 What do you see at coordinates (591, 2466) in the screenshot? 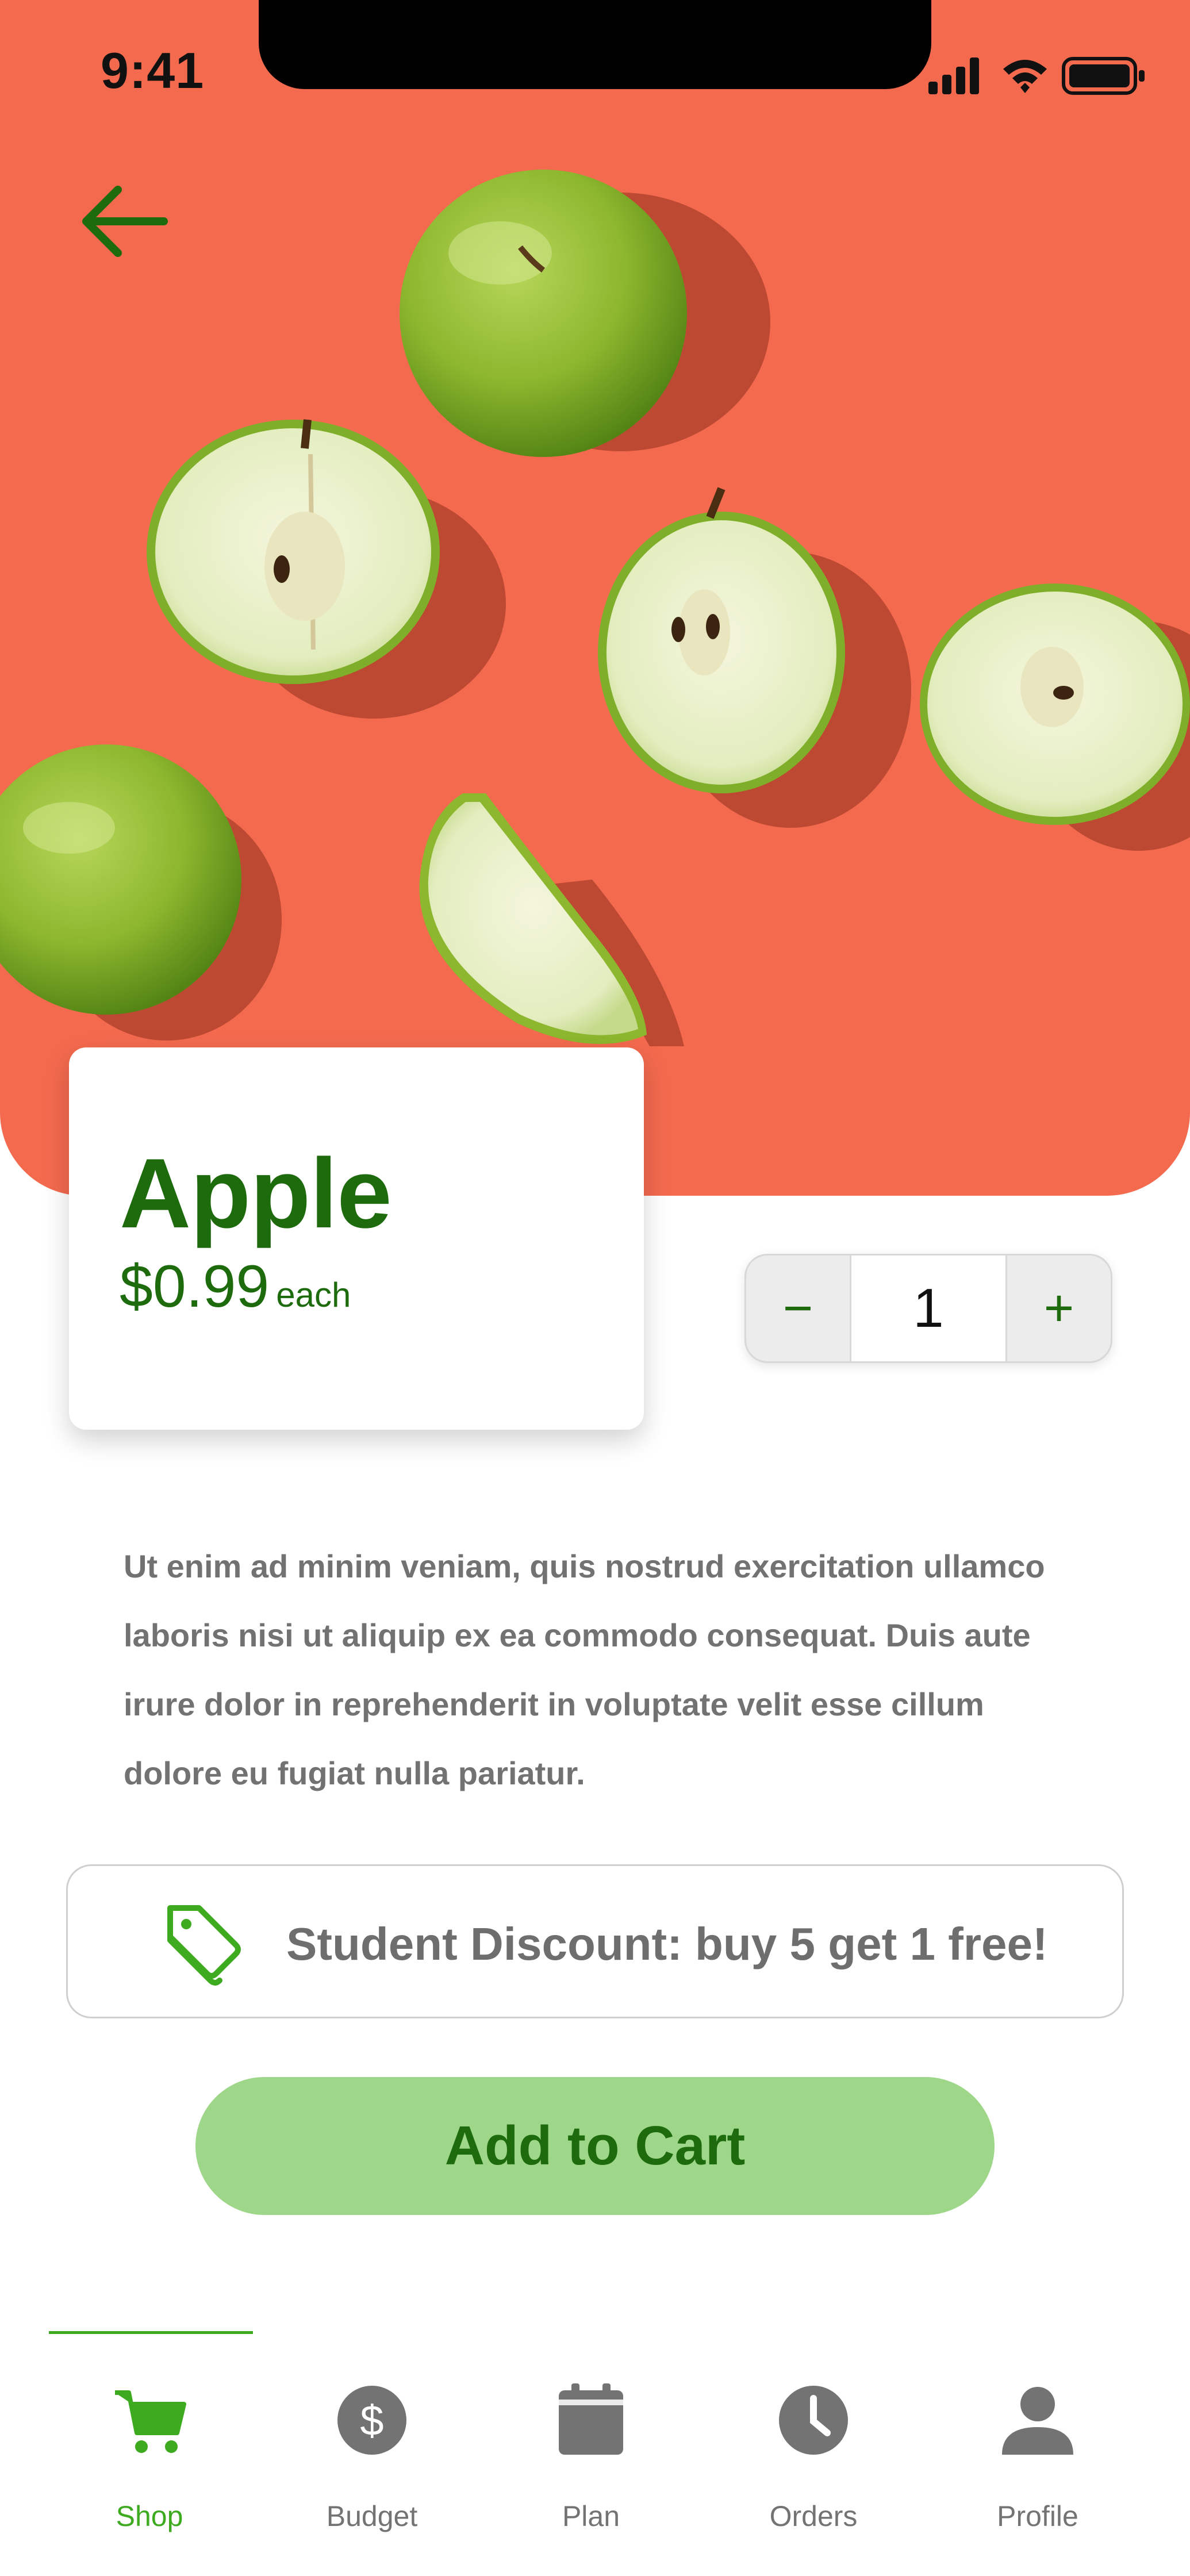
I see `nav-item-plan: Plan` at bounding box center [591, 2466].